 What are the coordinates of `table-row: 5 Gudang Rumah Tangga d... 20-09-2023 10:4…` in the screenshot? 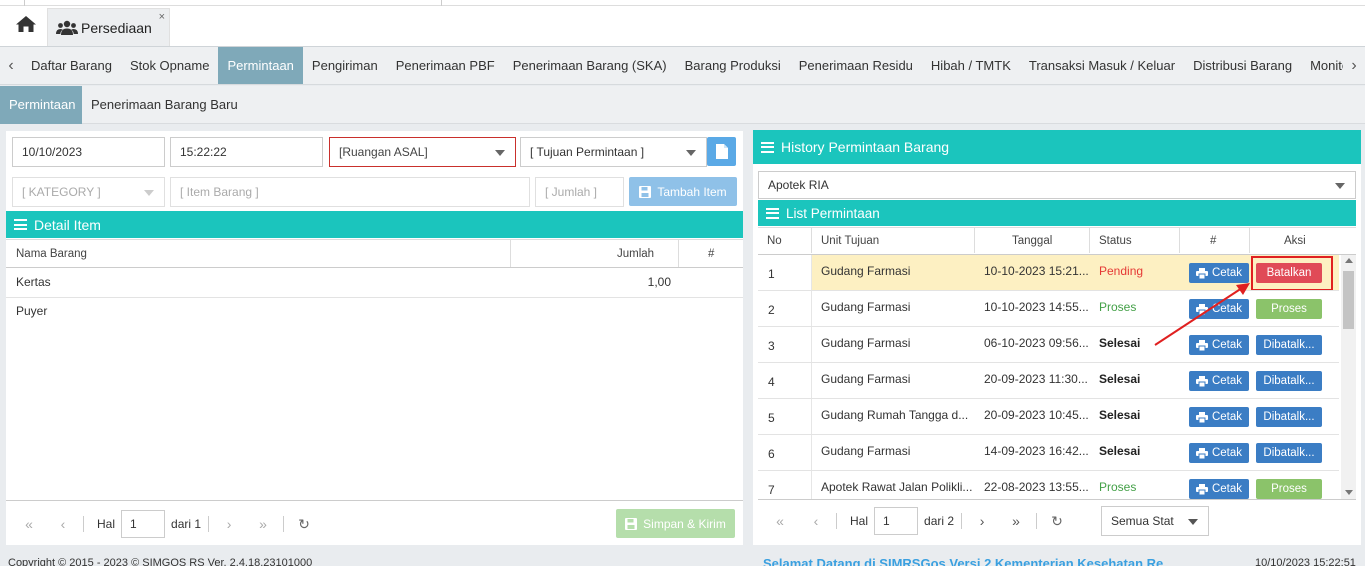 It's located at (1048, 417).